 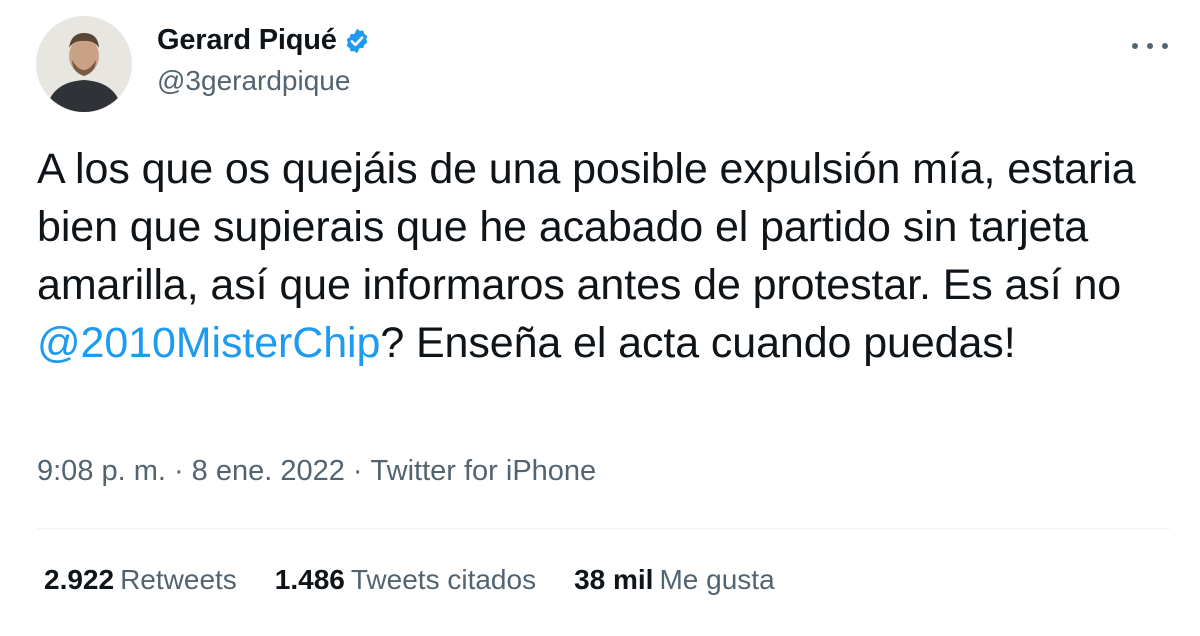 What do you see at coordinates (178, 579) in the screenshot?
I see `retweets-label: Retweets` at bounding box center [178, 579].